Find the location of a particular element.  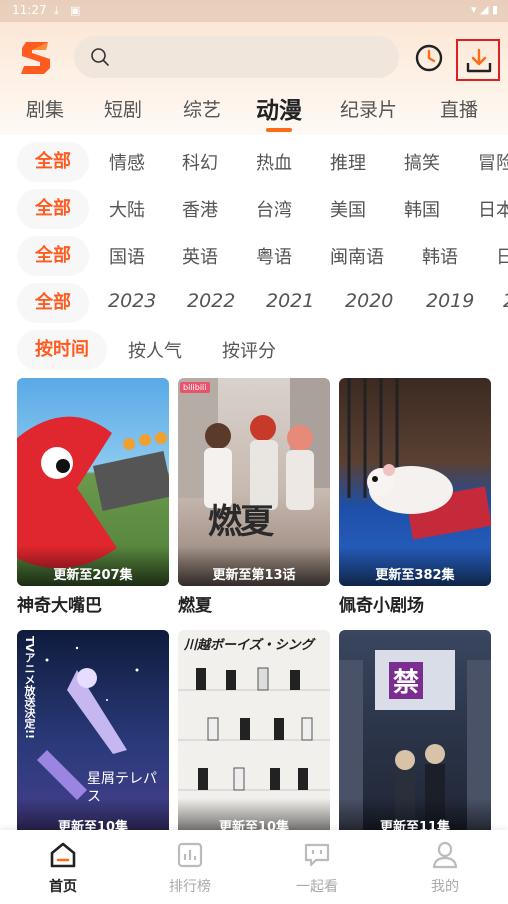

genre-filter-row: 全部 情感 科幻 热血 推理 搞笑 冒险 is located at coordinates (254, 162).